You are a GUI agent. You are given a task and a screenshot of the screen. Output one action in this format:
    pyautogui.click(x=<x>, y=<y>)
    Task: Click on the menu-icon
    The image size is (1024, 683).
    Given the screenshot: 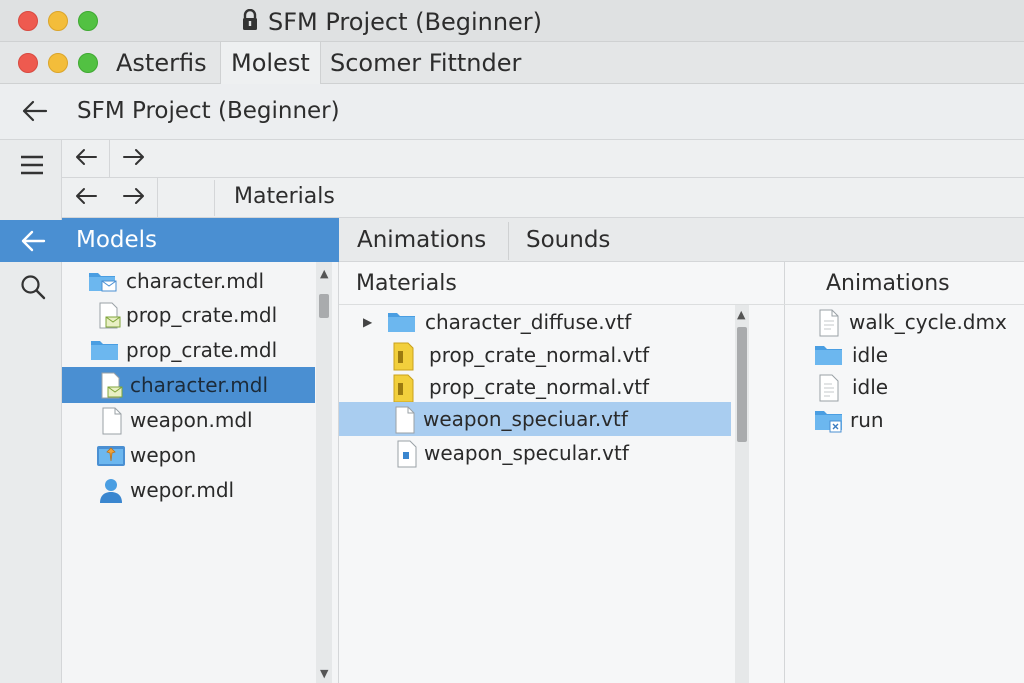 What is the action you would take?
    pyautogui.click(x=32, y=167)
    